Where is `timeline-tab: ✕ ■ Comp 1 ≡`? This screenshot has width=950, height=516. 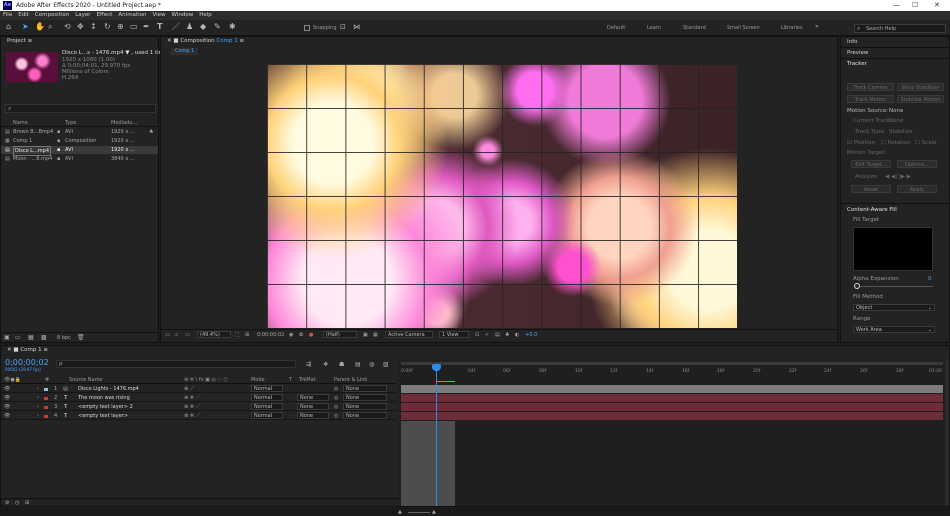
timeline-tab: ✕ ■ Comp 1 ≡ is located at coordinates (475, 350).